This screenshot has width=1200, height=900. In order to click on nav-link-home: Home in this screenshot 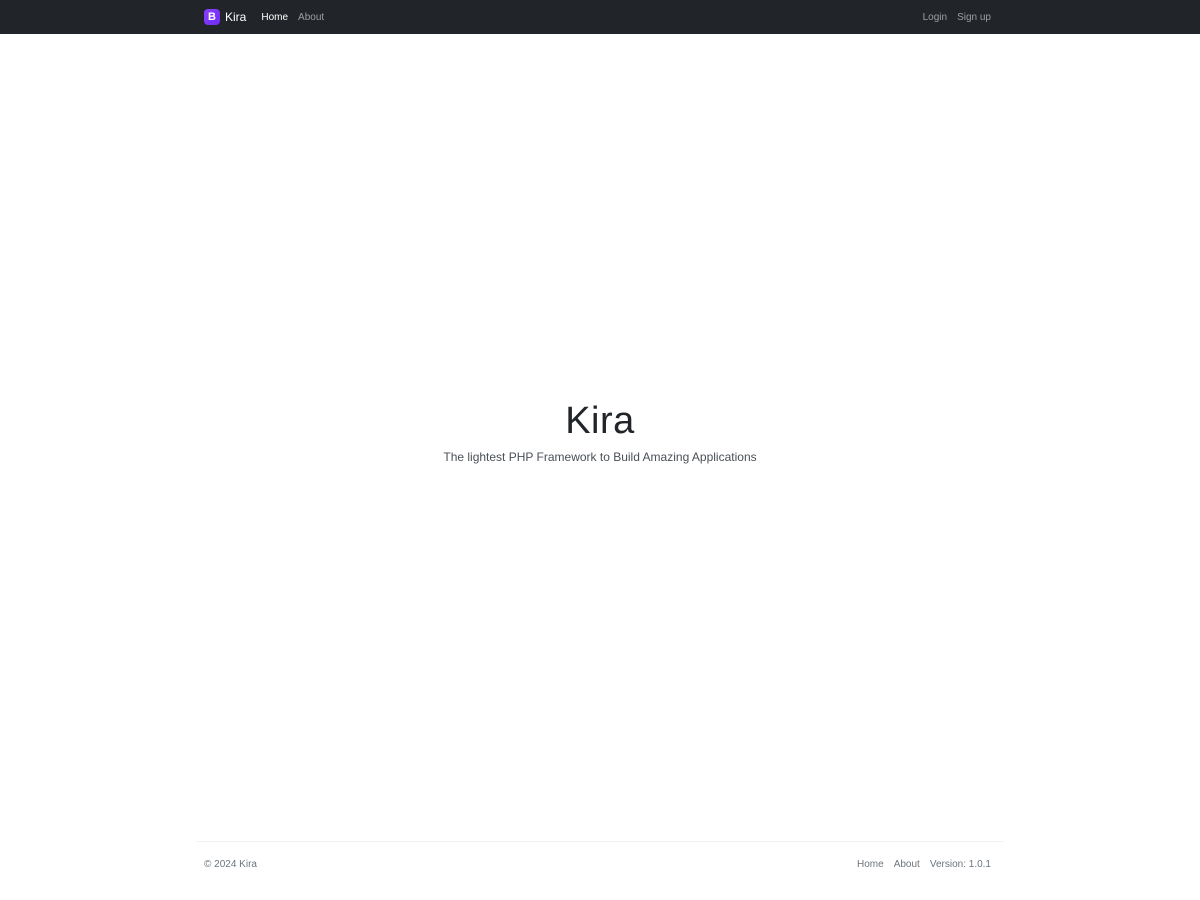, I will do `click(274, 17)`.